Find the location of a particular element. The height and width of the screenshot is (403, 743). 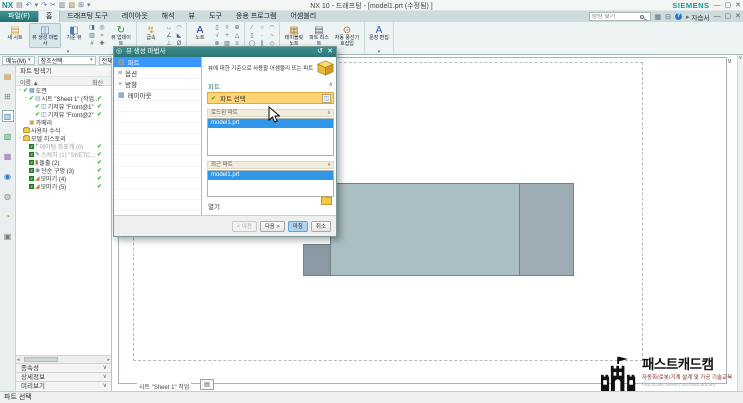

web-browser-icon: ◍ is located at coordinates (8, 196).